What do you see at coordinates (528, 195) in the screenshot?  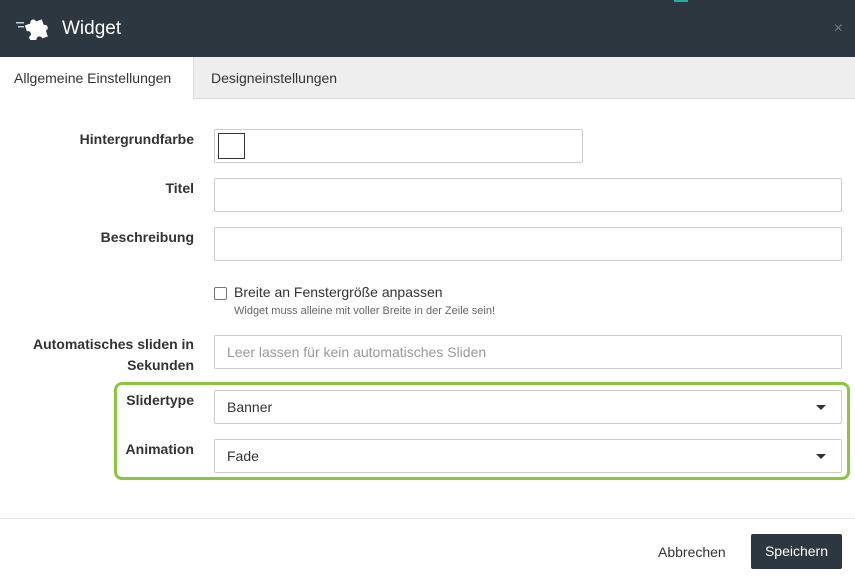 I see `title-input` at bounding box center [528, 195].